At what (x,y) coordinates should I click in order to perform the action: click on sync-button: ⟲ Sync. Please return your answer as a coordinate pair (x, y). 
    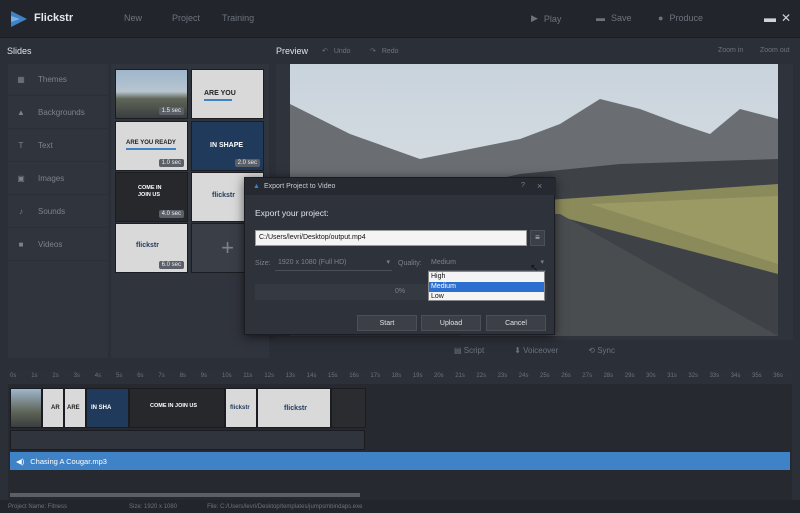
    Looking at the image, I should click on (601, 350).